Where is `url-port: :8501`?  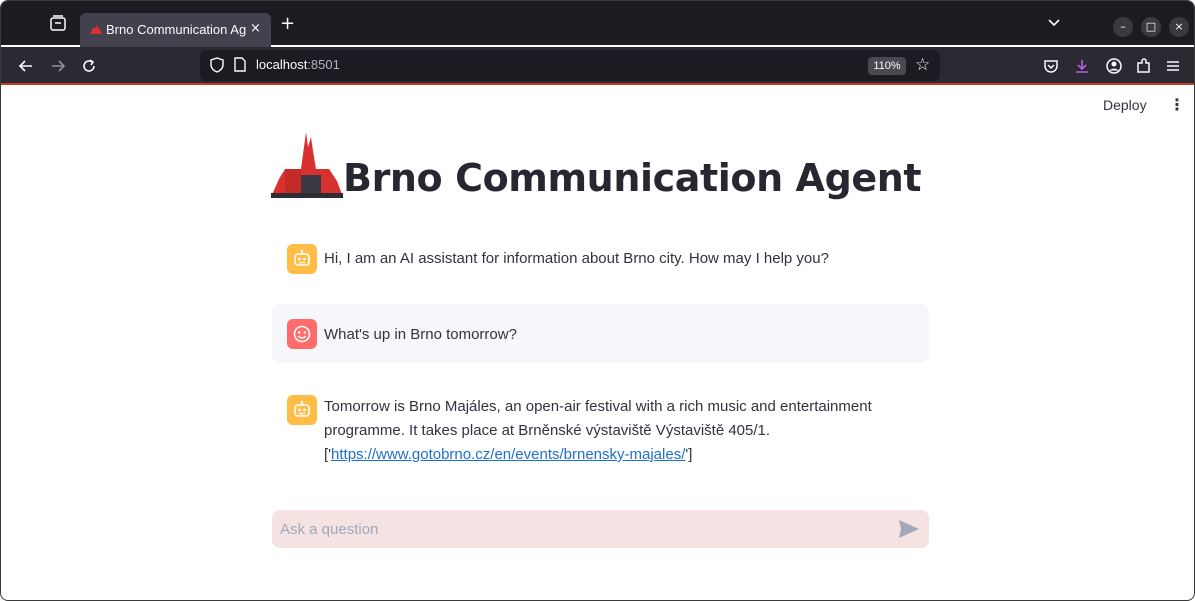
url-port: :8501 is located at coordinates (323, 64).